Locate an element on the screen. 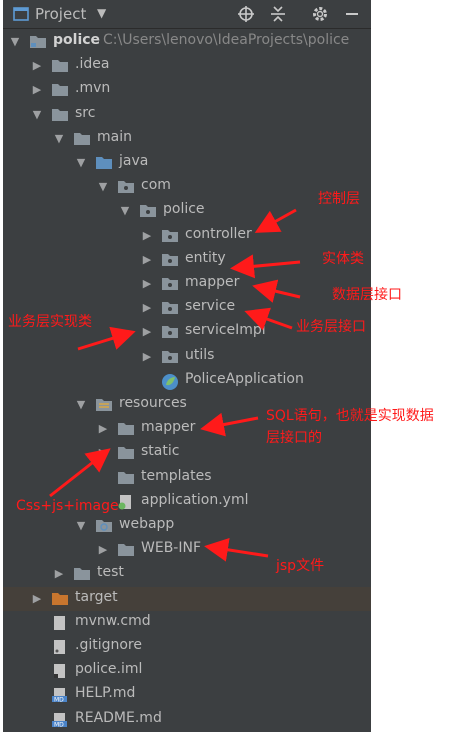  arrow-web-inf is located at coordinates (236, 549).